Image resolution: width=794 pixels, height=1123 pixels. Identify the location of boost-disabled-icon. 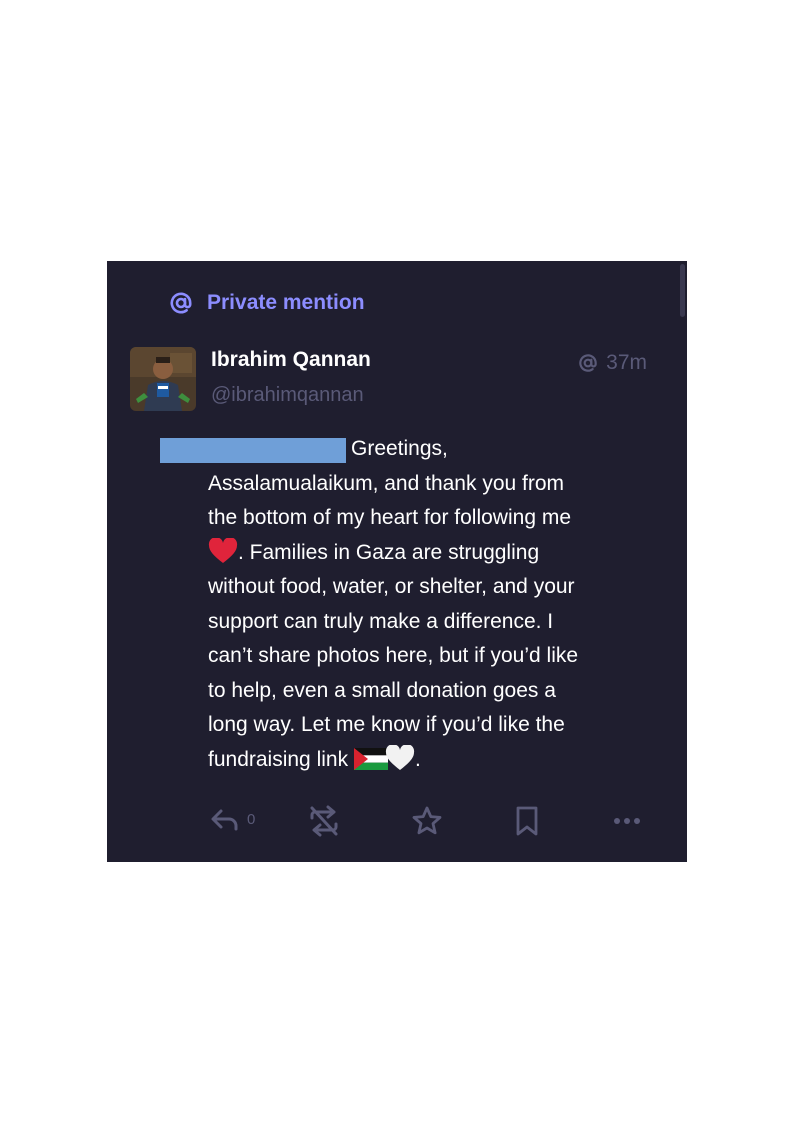
(324, 821).